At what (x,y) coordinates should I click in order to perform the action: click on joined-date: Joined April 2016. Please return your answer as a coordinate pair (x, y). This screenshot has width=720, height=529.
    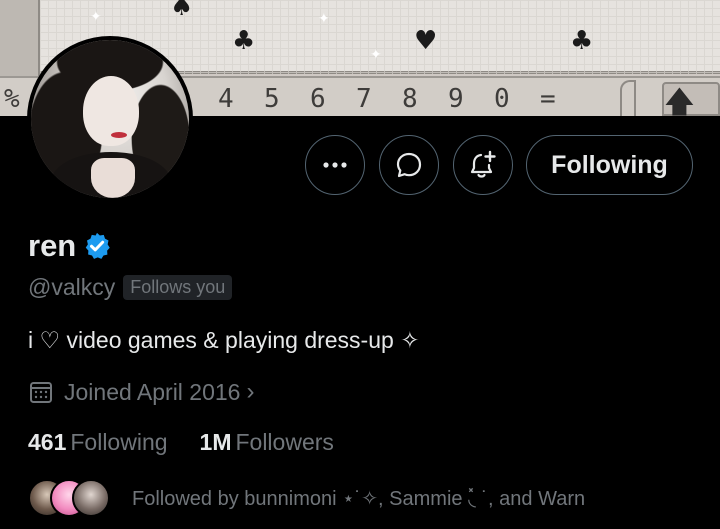
    Looking at the image, I should click on (152, 391).